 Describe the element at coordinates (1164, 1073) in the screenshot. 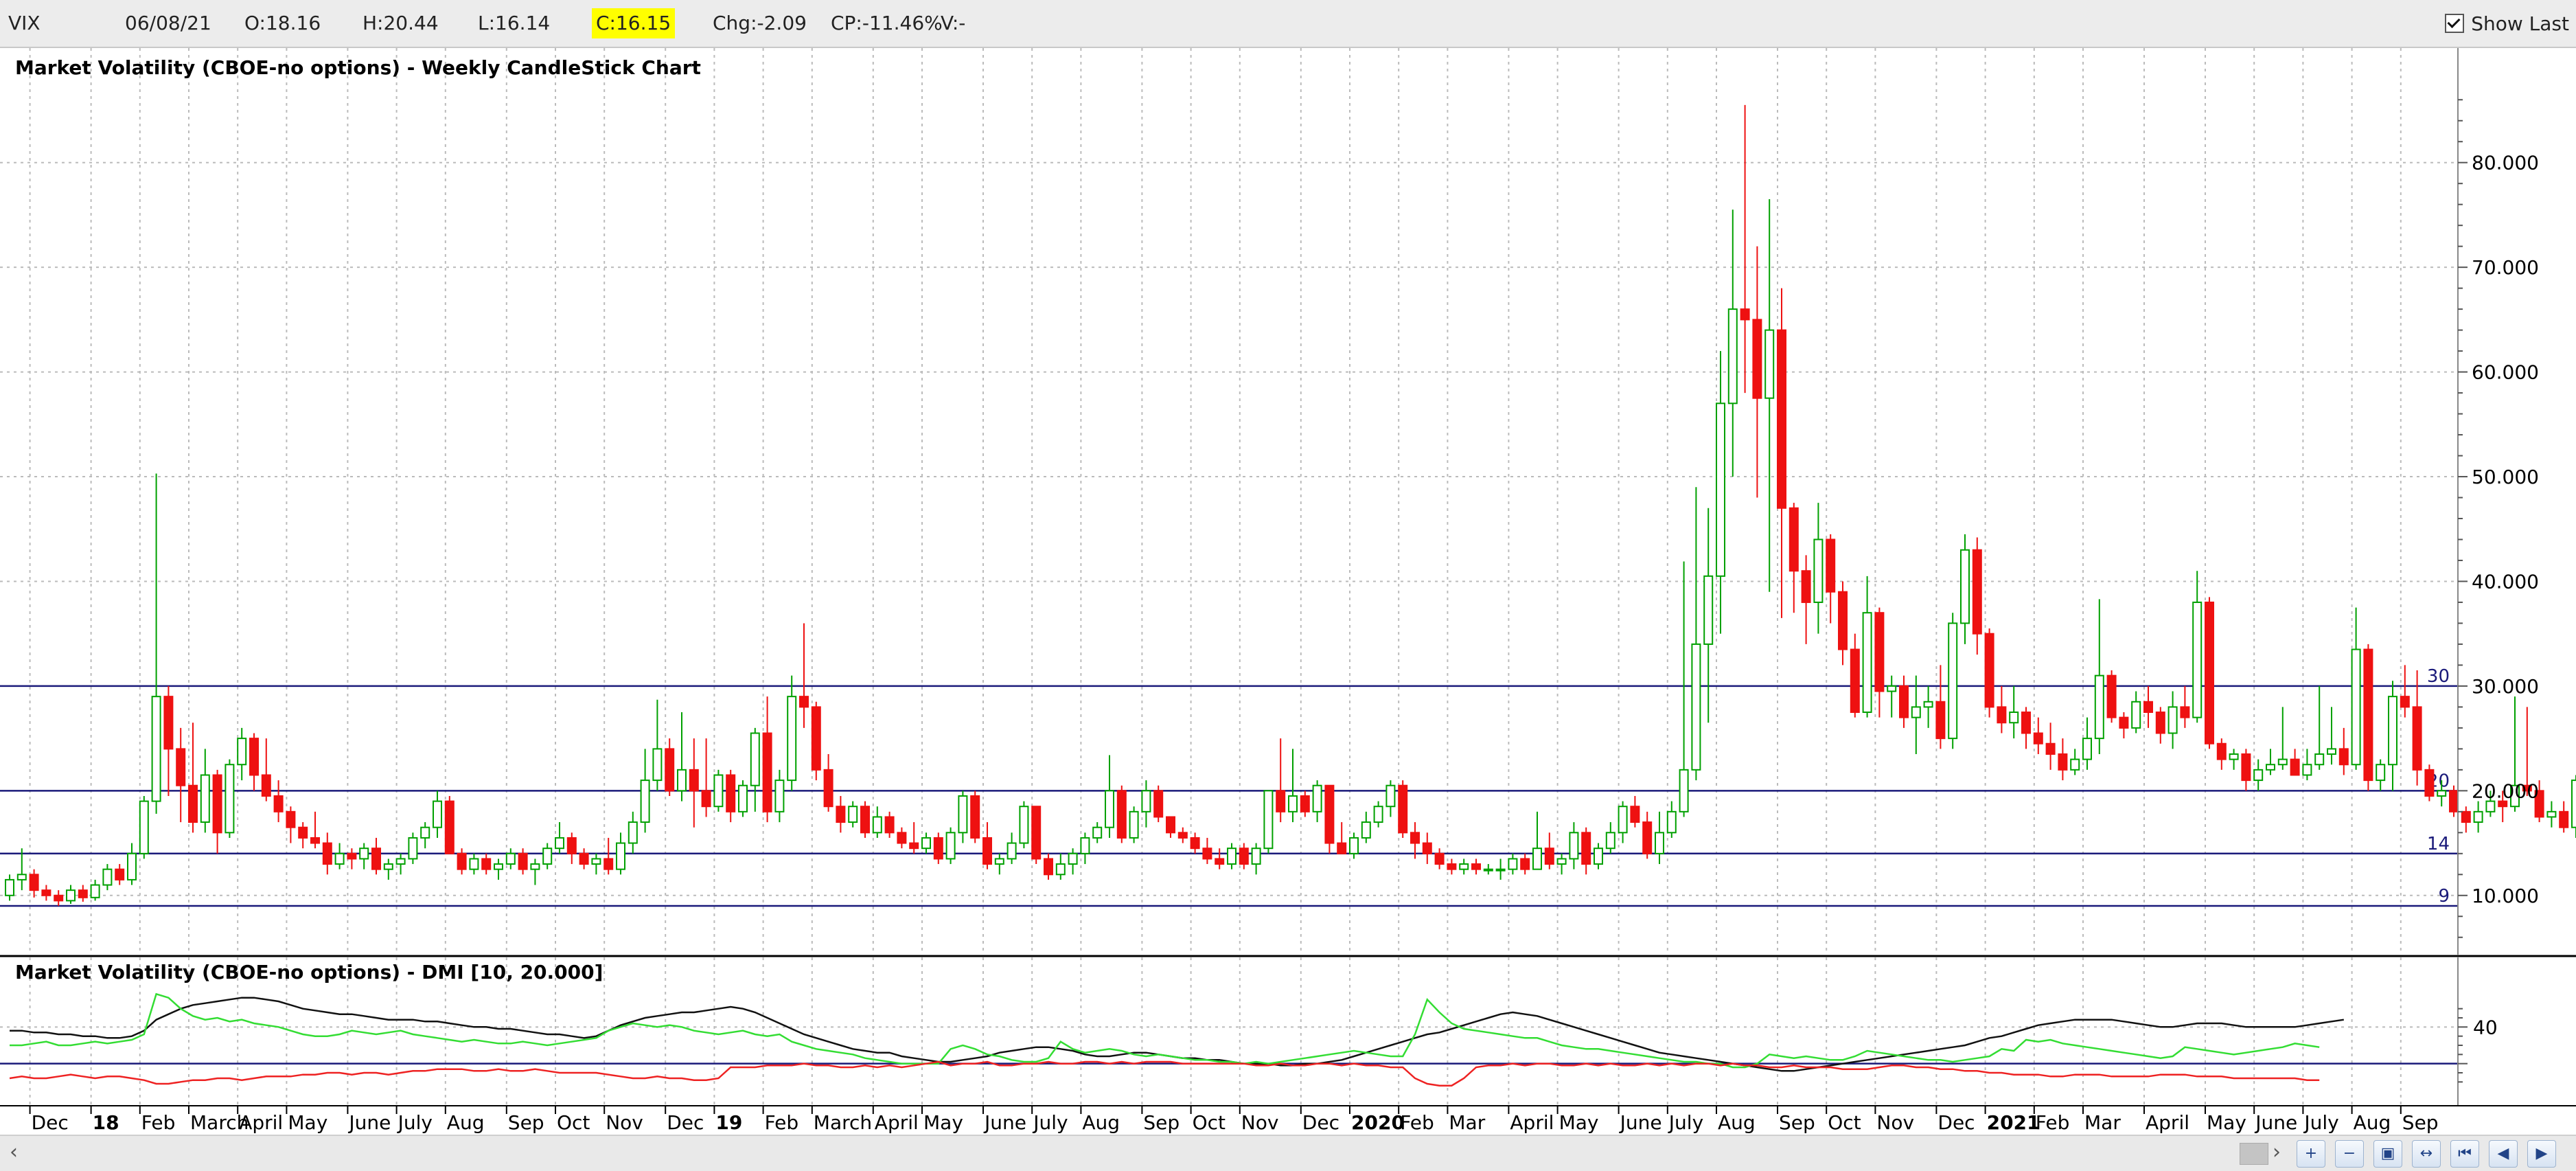

I see `dmi-series-line` at that location.